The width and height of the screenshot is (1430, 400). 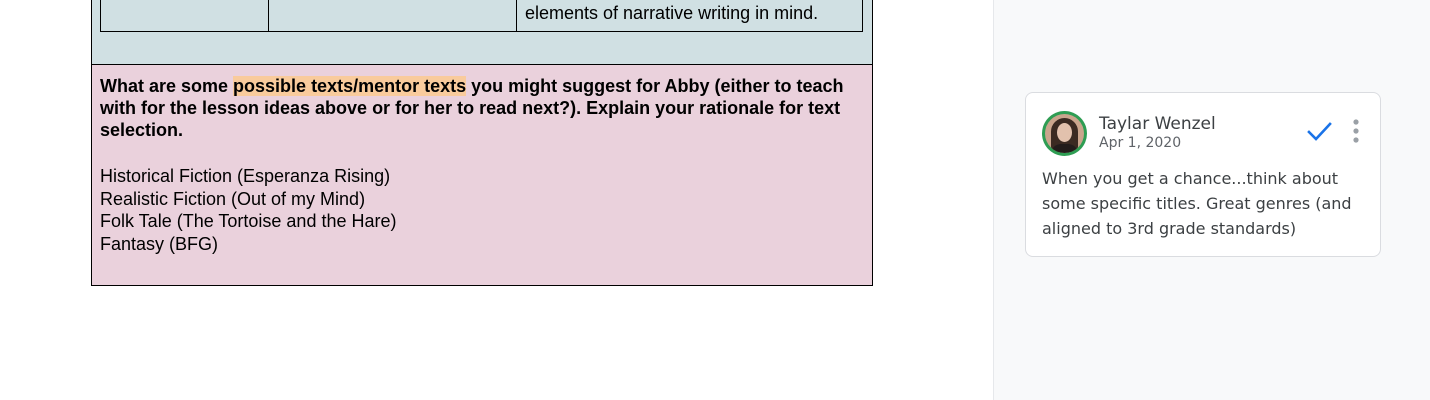 What do you see at coordinates (159, 243) in the screenshot?
I see `genre-item: Fantasy (BFG)` at bounding box center [159, 243].